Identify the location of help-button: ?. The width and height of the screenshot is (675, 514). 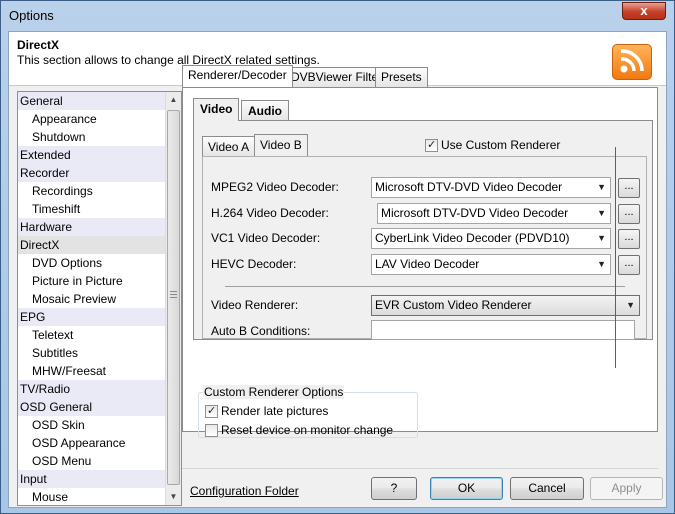
(394, 488).